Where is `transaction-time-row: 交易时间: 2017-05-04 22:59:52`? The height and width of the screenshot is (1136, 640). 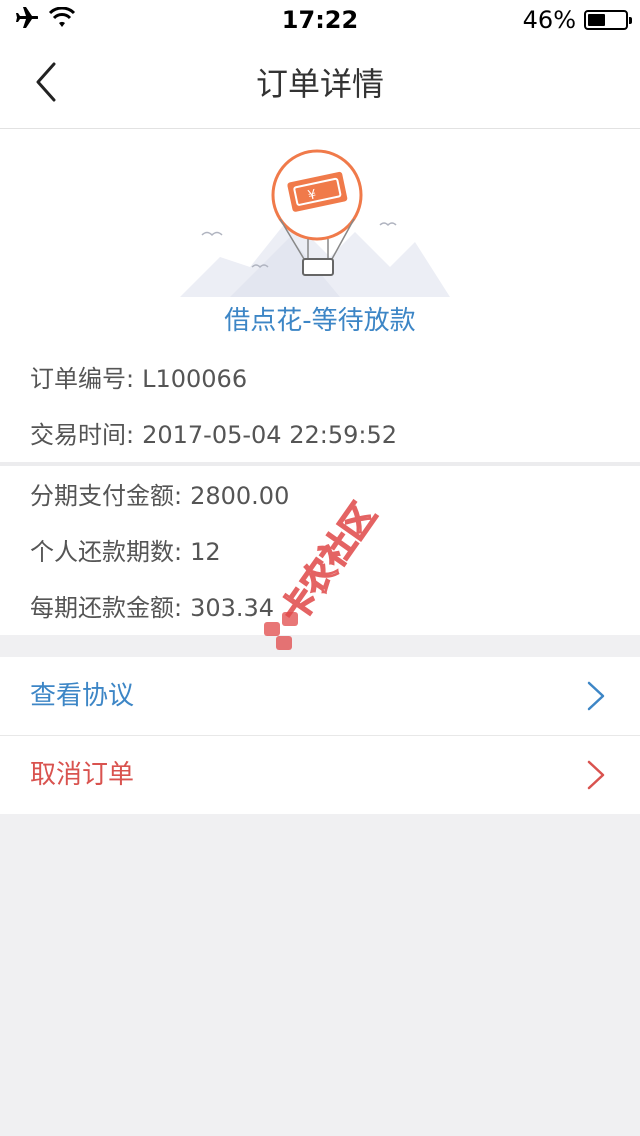
transaction-time-row: 交易时间: 2017-05-04 22:59:52 is located at coordinates (213, 435).